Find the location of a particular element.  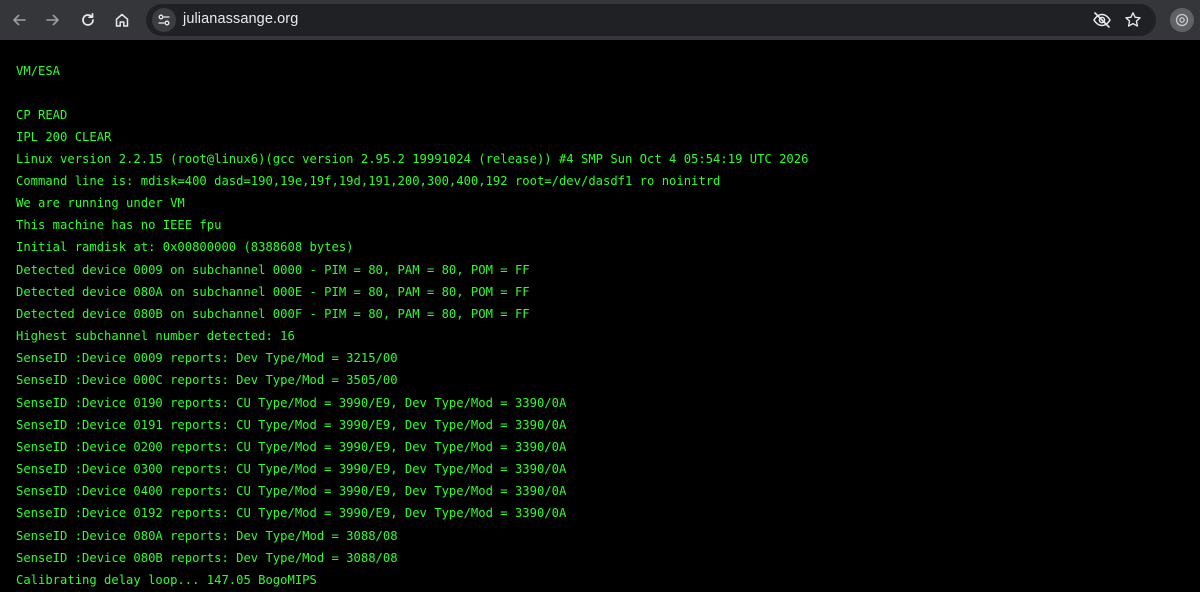

bookmark-button is located at coordinates (1133, 20).